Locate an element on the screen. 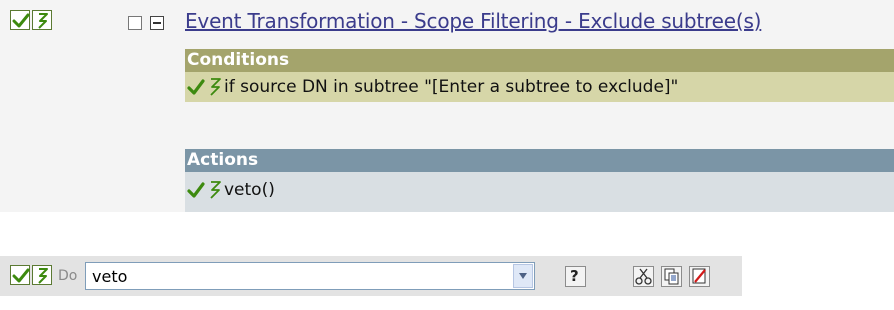 The image size is (894, 310). cut-button is located at coordinates (643, 276).